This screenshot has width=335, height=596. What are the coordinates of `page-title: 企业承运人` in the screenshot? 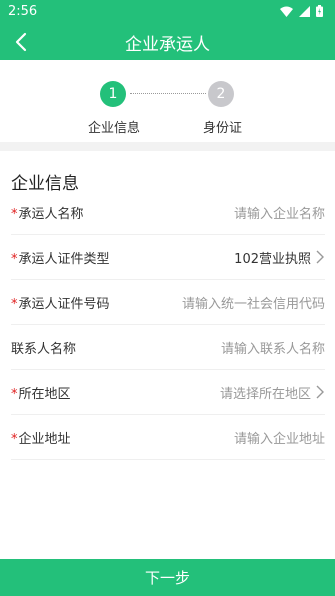 It's located at (167, 45).